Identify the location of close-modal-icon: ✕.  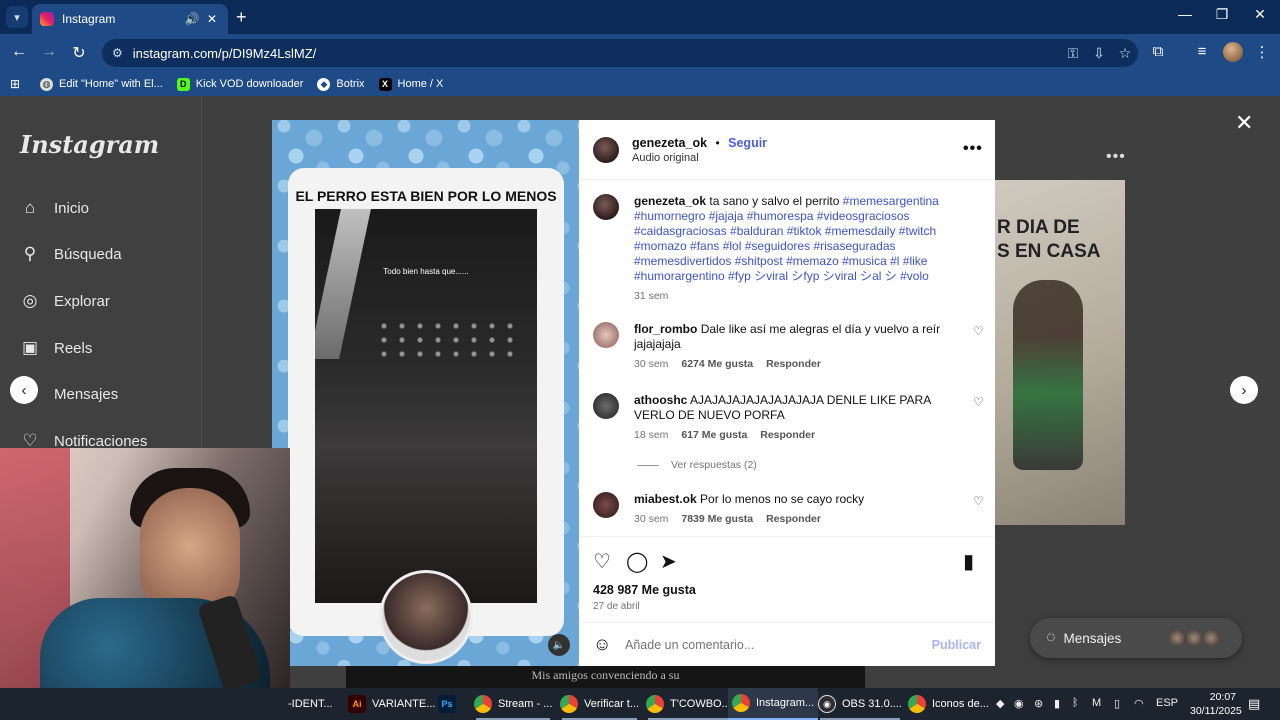
(1244, 123).